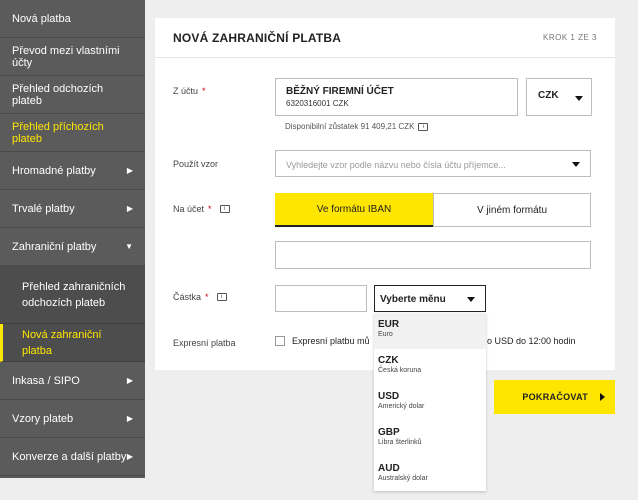 The width and height of the screenshot is (638, 500). I want to click on account-currency-value: CZK, so click(548, 95).